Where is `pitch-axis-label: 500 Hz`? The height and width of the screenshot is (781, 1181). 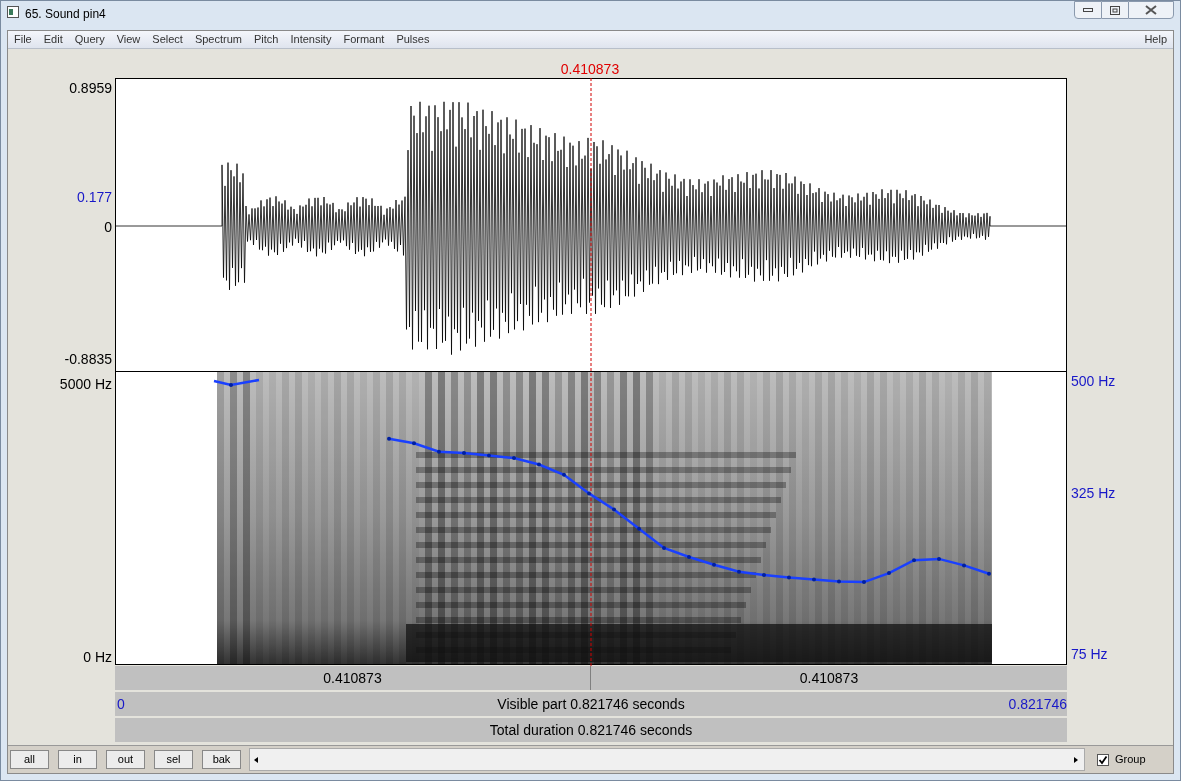
pitch-axis-label: 500 Hz is located at coordinates (1093, 381).